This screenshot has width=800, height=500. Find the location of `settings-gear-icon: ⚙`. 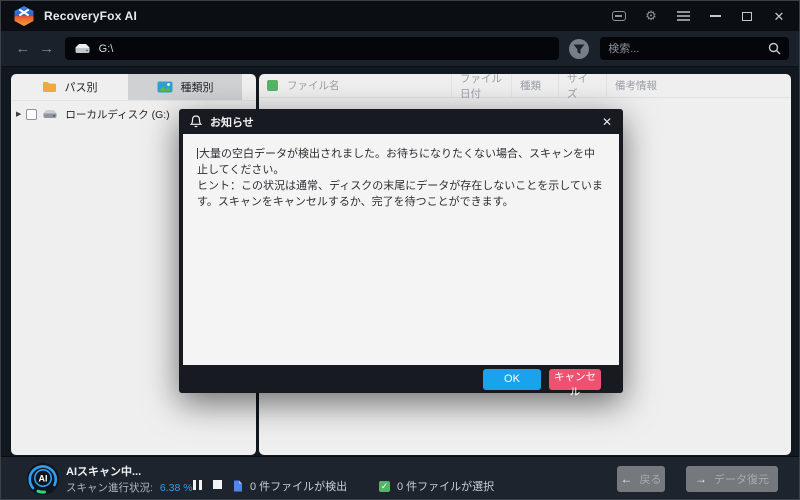

settings-gear-icon: ⚙ is located at coordinates (651, 16).